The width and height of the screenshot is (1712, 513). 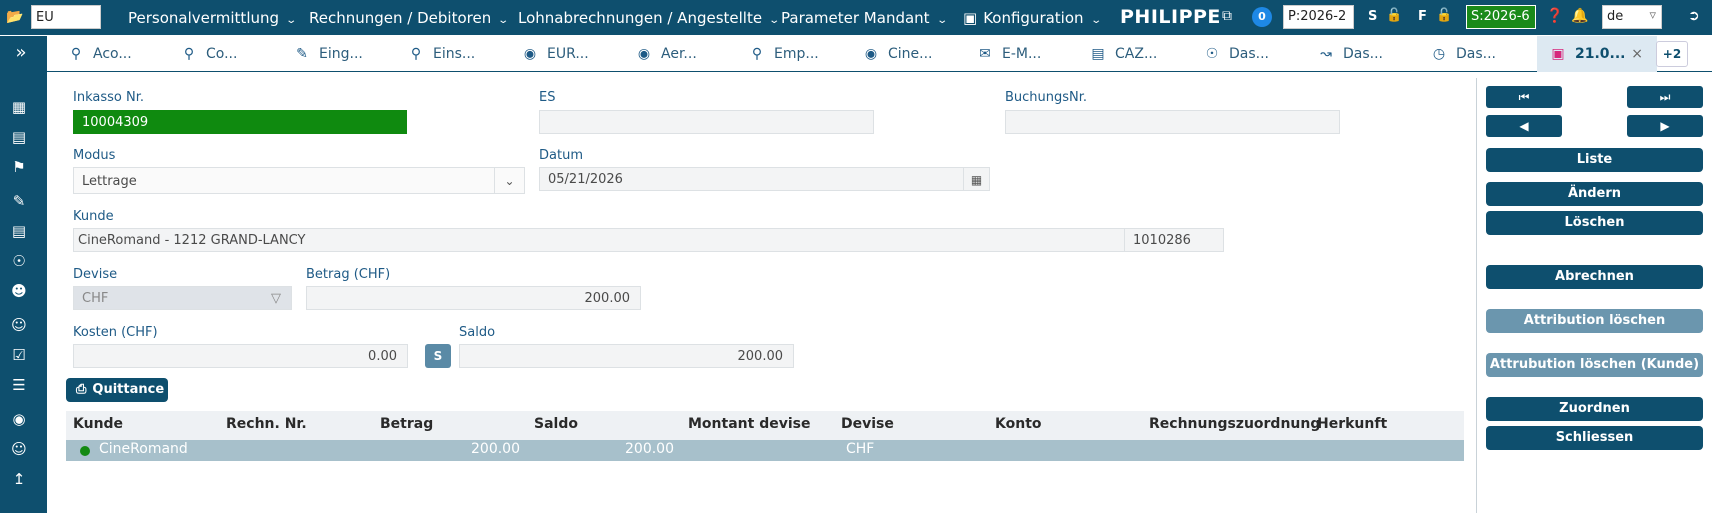 What do you see at coordinates (19, 201) in the screenshot?
I see `pencil-icon: ✎` at bounding box center [19, 201].